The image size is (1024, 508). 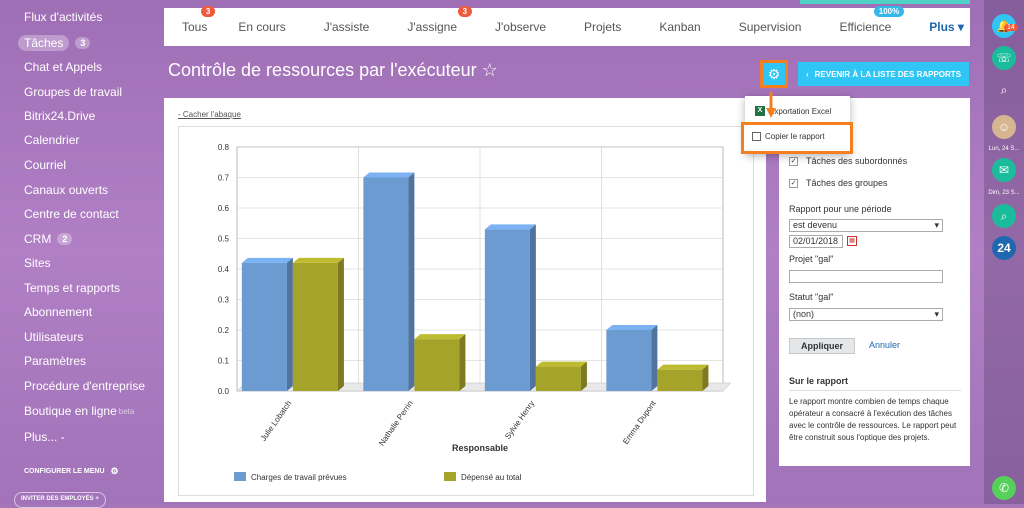 I want to click on chevron-left-icon: ‹, so click(x=807, y=74).